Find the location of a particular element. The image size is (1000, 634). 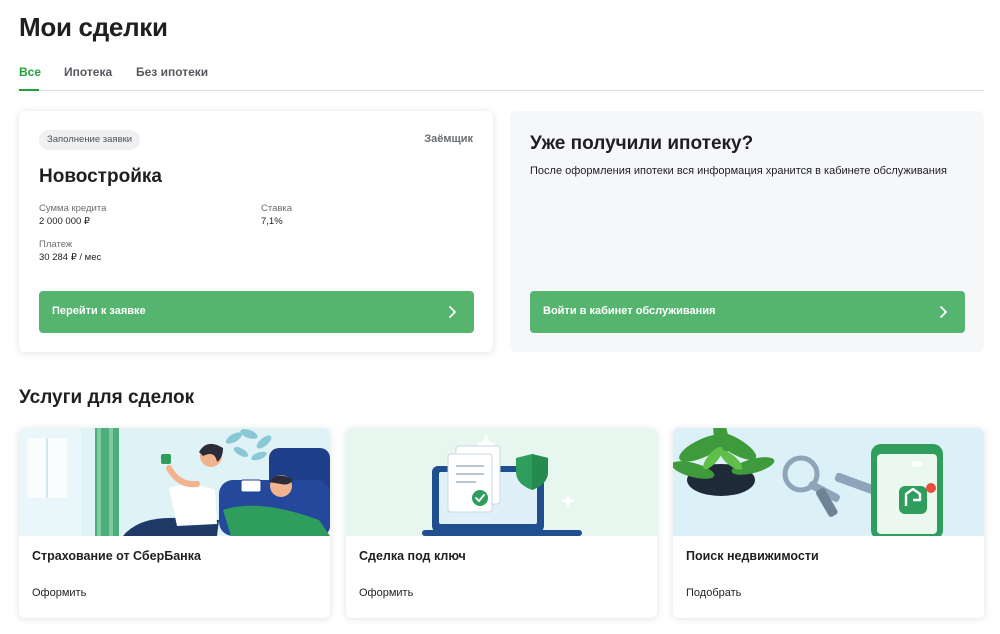

loan-amount-label: Сумма кредита is located at coordinates (73, 208).